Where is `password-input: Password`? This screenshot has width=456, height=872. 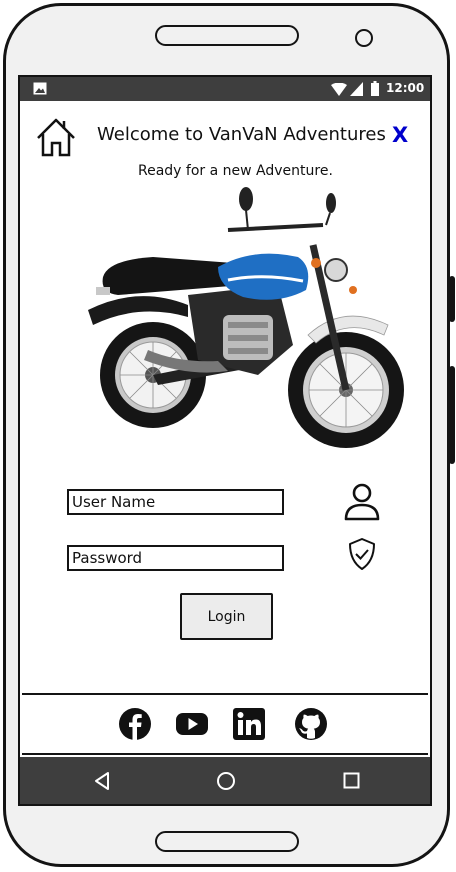
password-input: Password is located at coordinates (175, 558).